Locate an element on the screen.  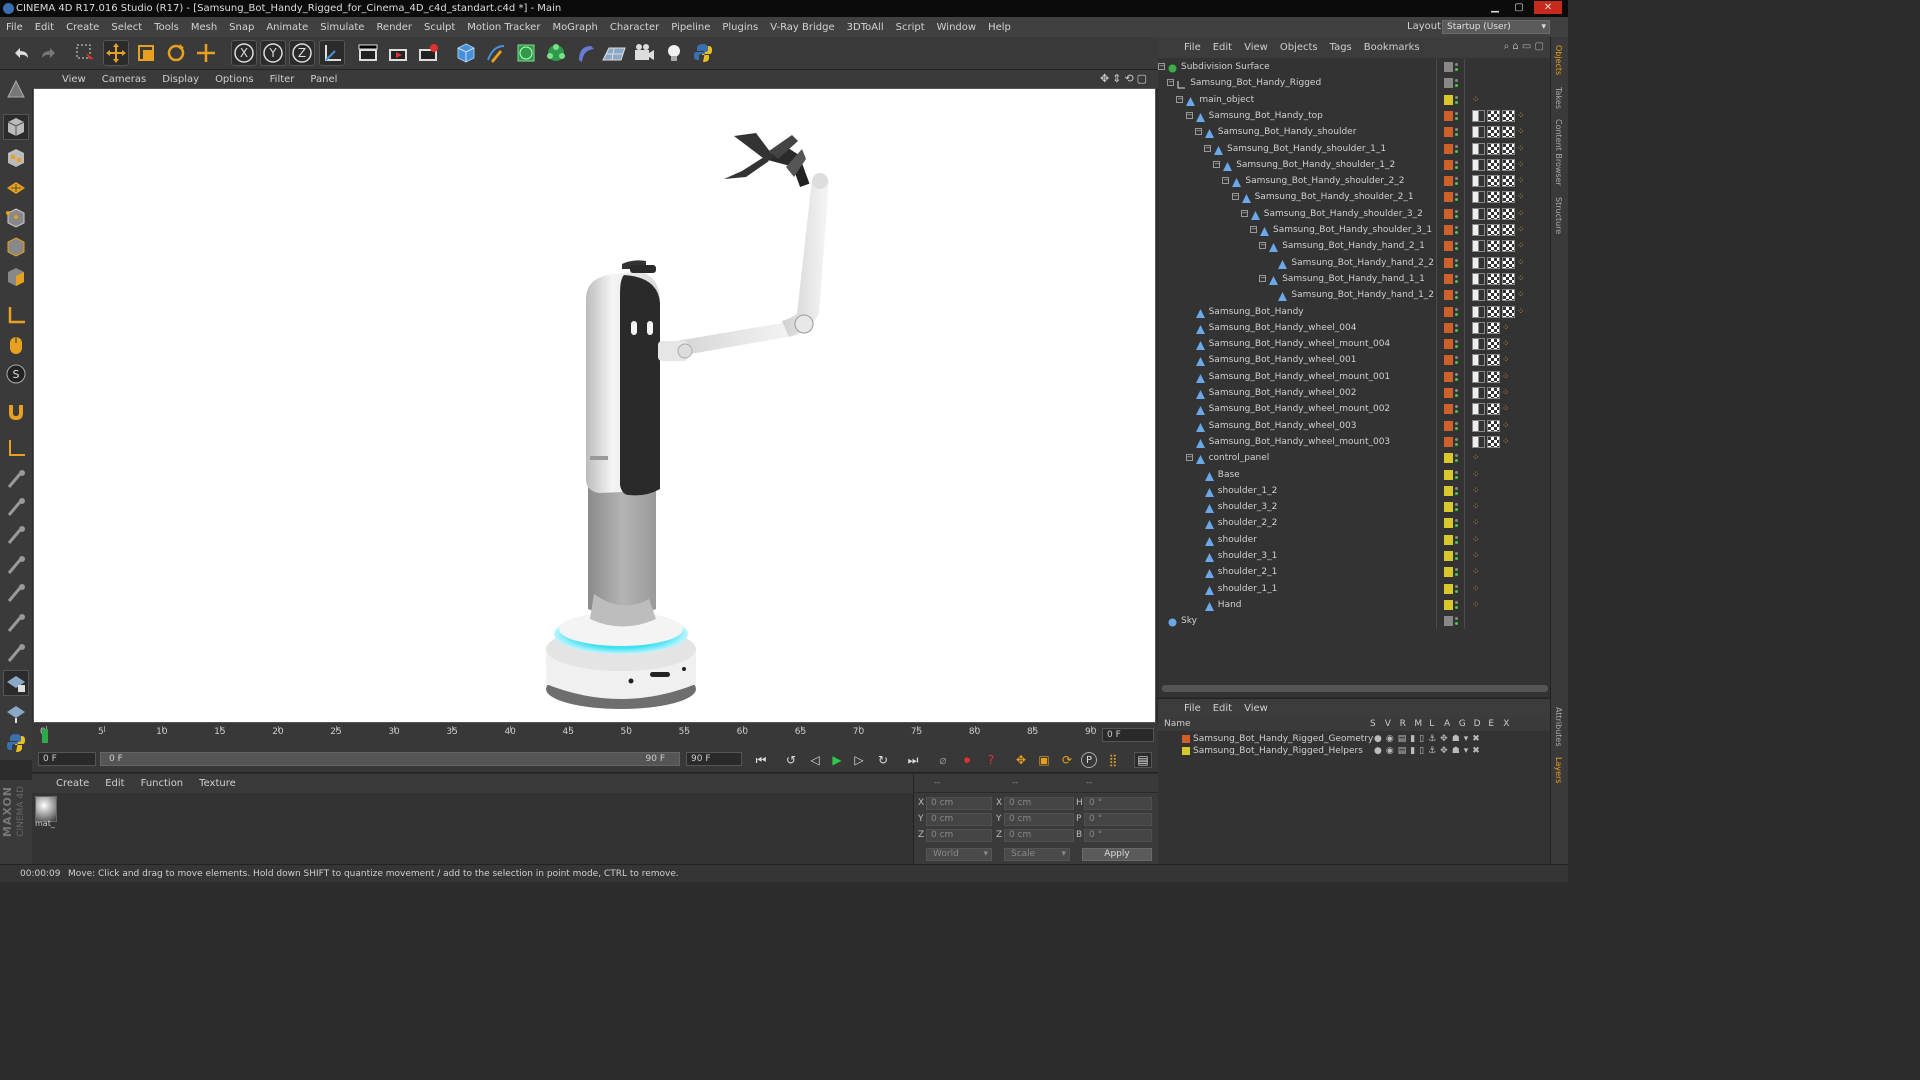
object-row: Base ⁘ is located at coordinates (1354, 475).